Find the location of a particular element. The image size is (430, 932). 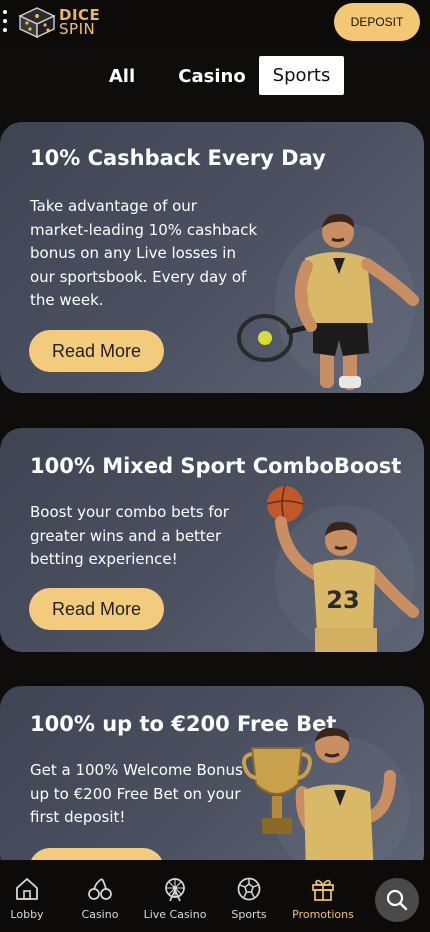

ferris-wheel-icon is located at coordinates (175, 890).